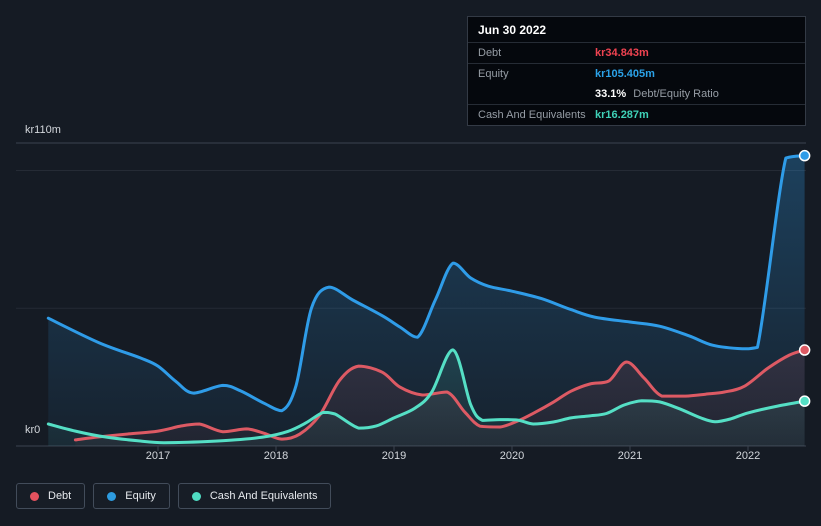 Image resolution: width=821 pixels, height=526 pixels. Describe the element at coordinates (43, 130) in the screenshot. I see `y-axis-label-top: kr110m` at that location.